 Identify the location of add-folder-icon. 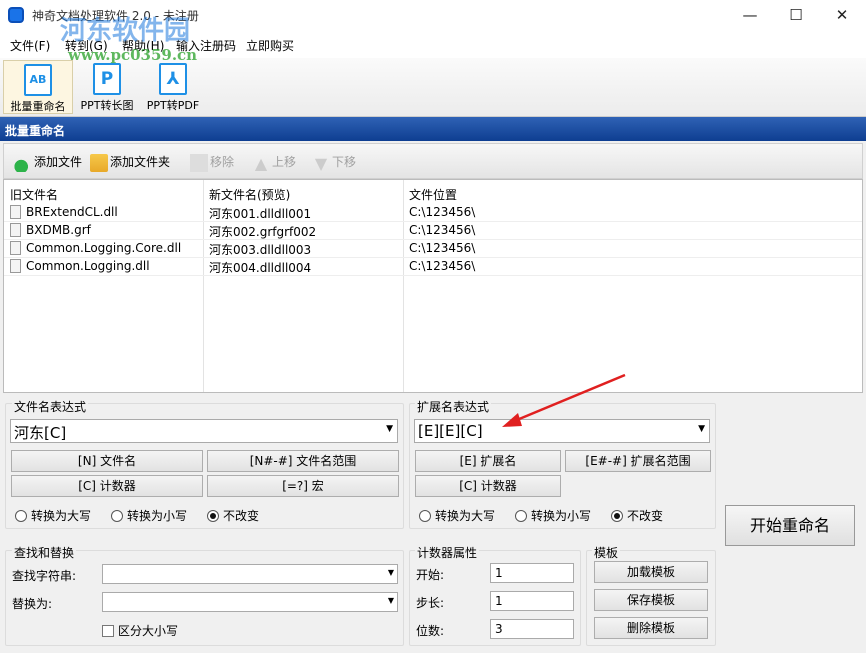
(99, 162).